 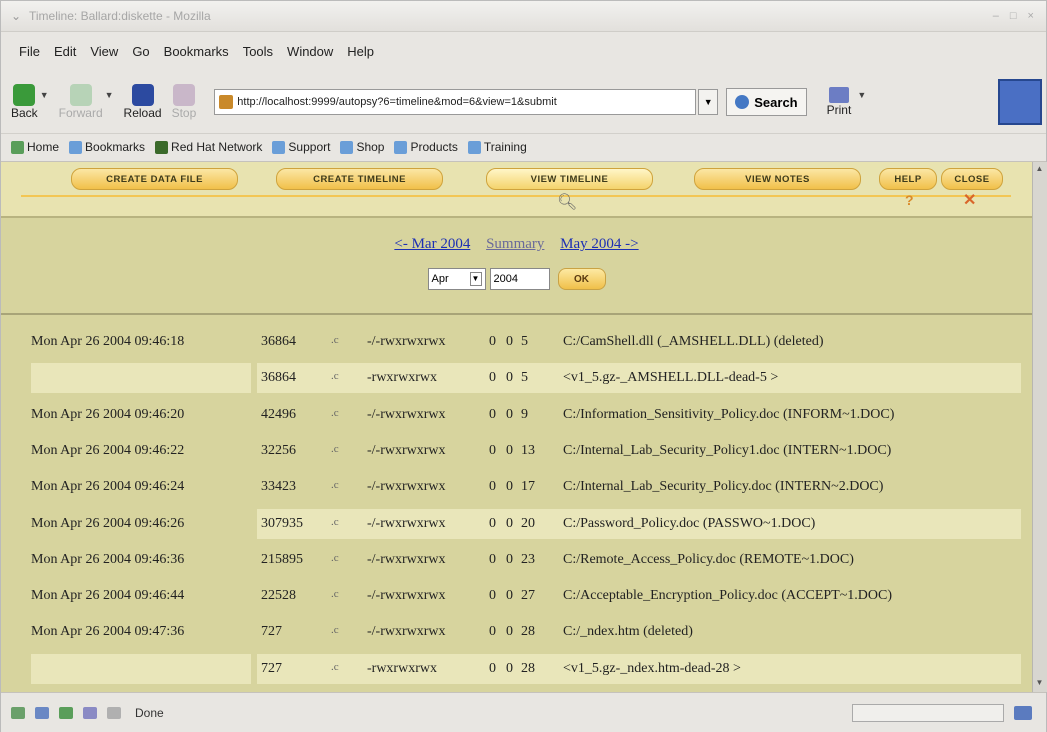 I want to click on mozilla-throbber-icon, so click(x=1020, y=102).